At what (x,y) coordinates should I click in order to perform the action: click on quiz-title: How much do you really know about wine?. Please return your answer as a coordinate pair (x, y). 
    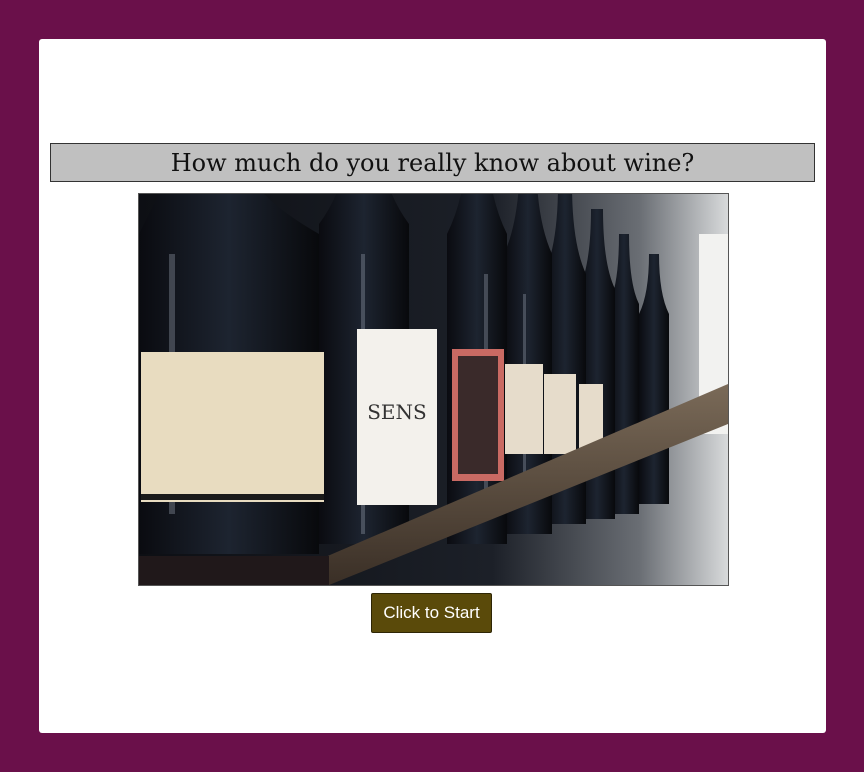
    Looking at the image, I should click on (432, 162).